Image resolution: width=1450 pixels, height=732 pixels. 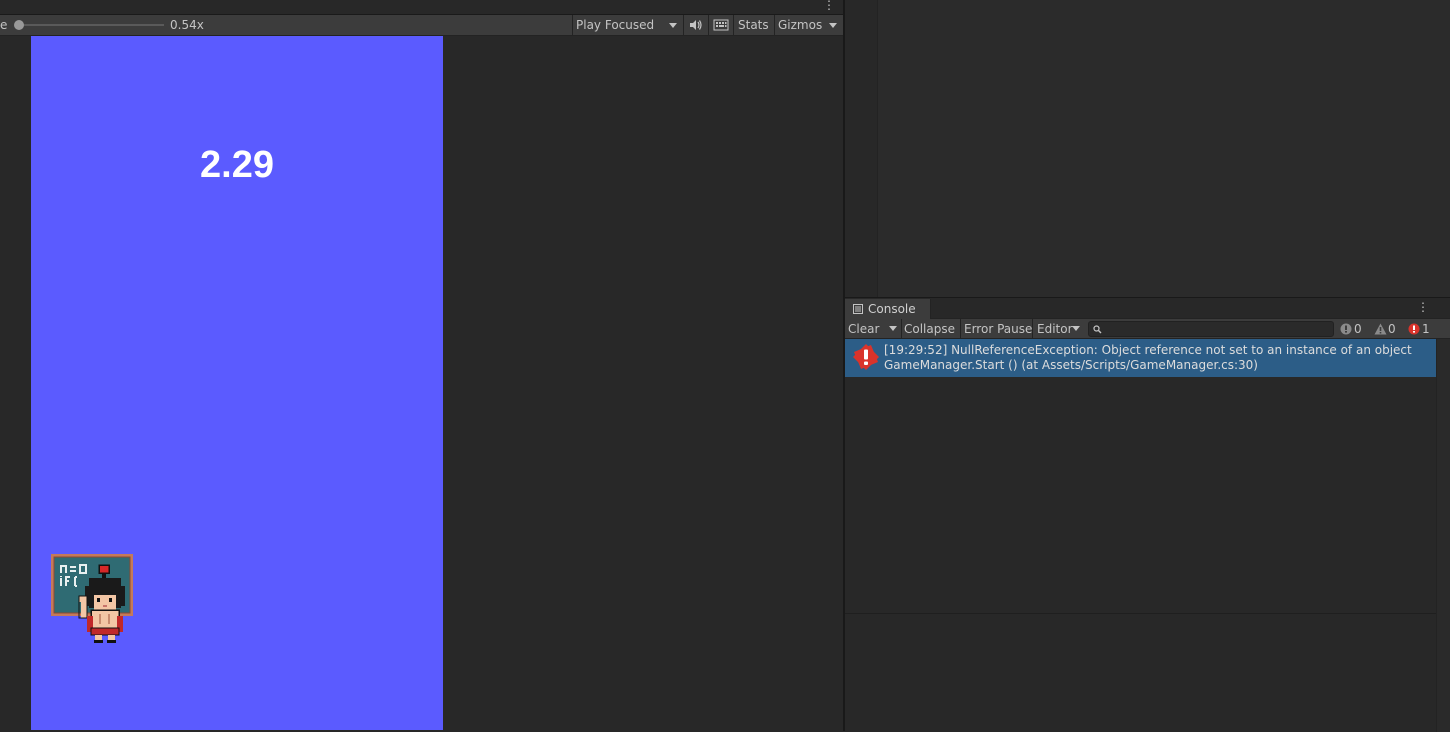 I want to click on game-view-toolbar: e 0.54x Play Focused Stats Gizmos, so click(x=421, y=25).